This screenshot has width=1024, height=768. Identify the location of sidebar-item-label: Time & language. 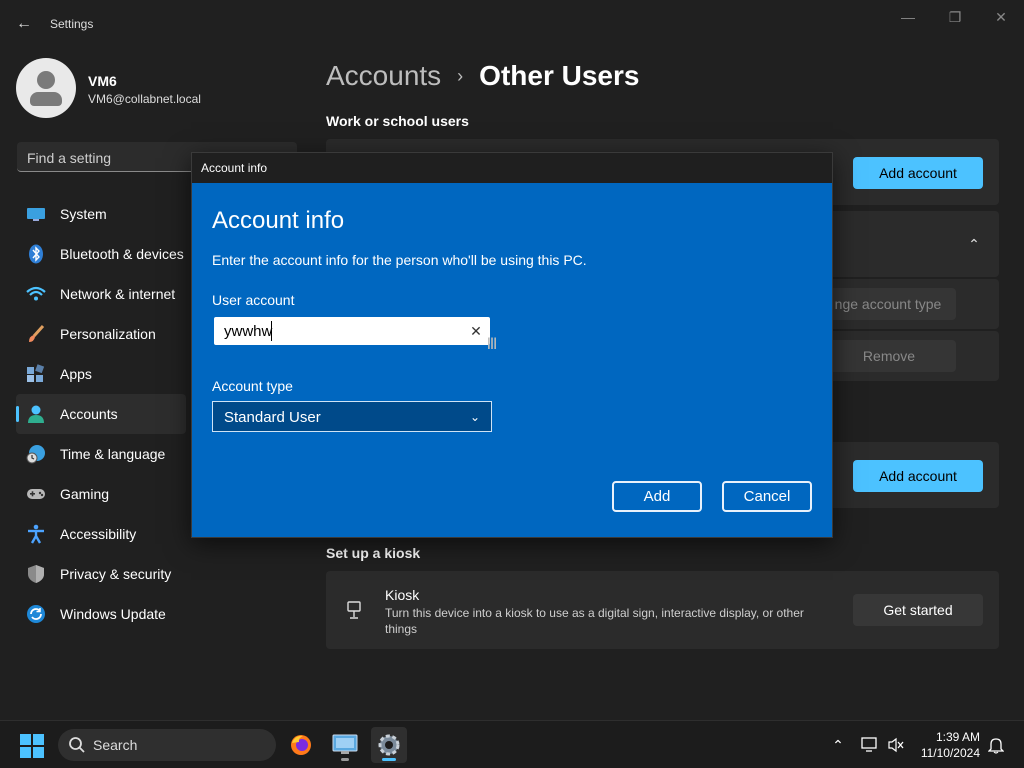
(113, 454).